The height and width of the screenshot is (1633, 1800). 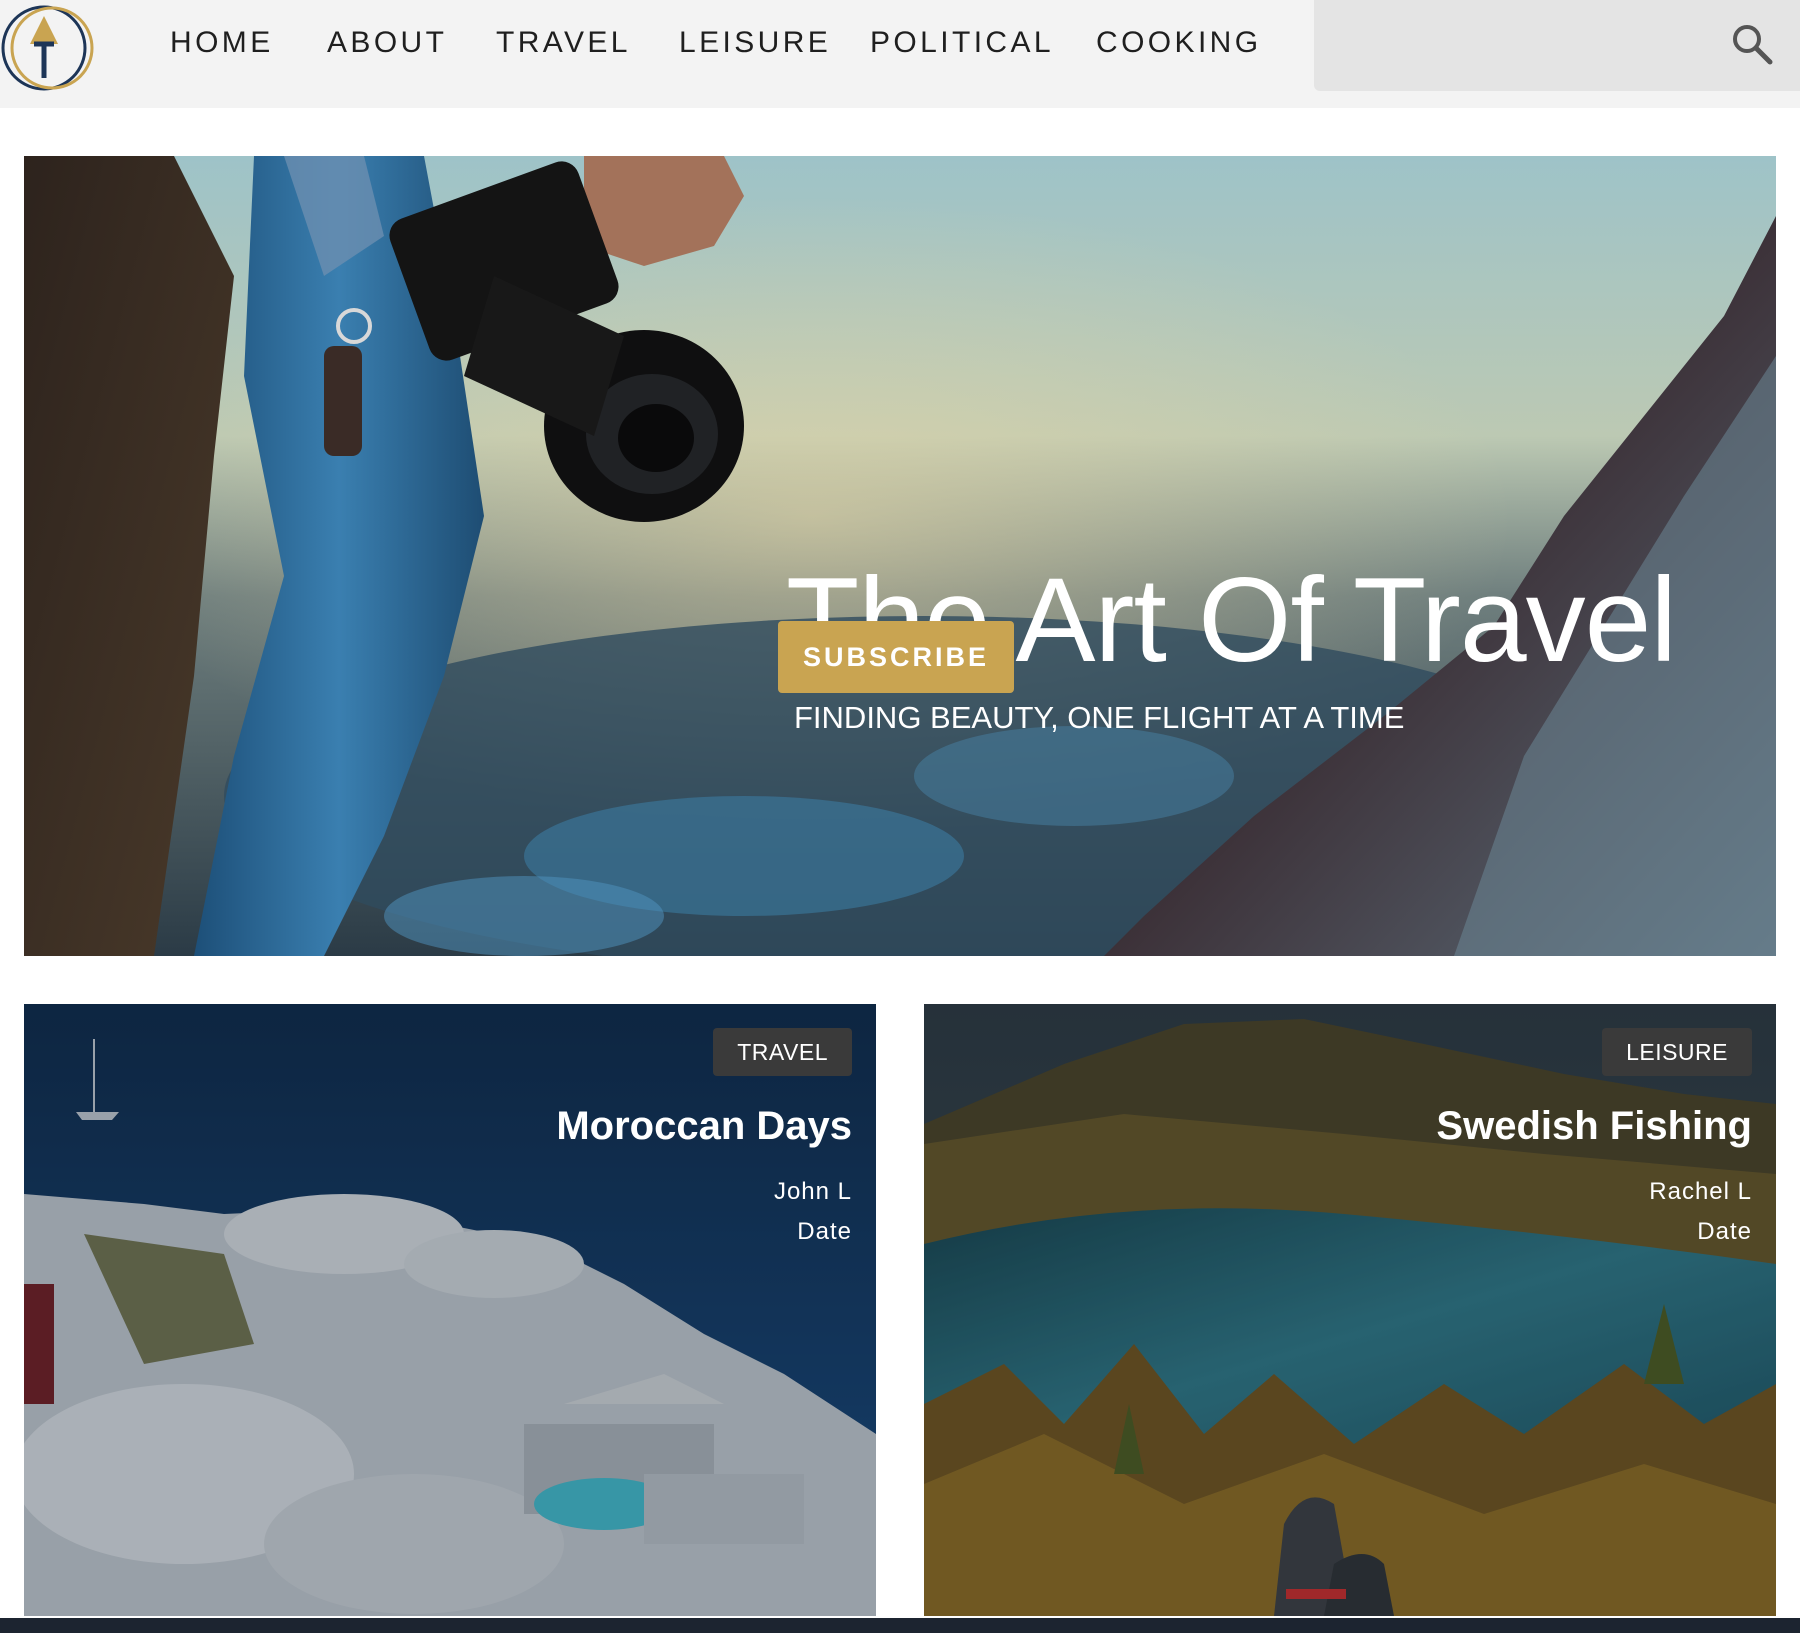 I want to click on search-container, so click(x=1557, y=45).